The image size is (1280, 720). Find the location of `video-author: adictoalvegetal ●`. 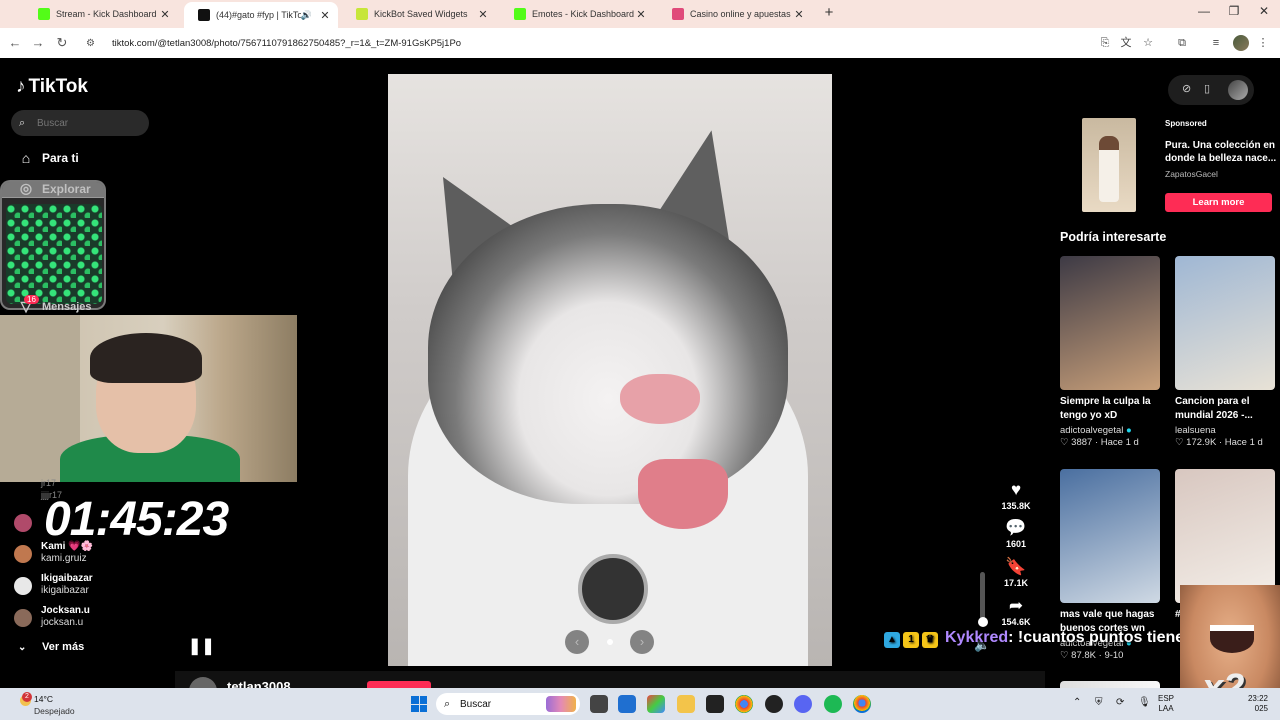

video-author: adictoalvegetal ● is located at coordinates (1110, 430).